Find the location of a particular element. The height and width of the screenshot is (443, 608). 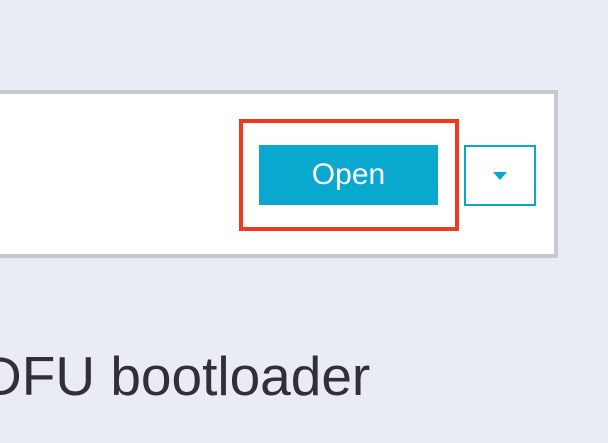

open-options-dropdown-button is located at coordinates (500, 175).